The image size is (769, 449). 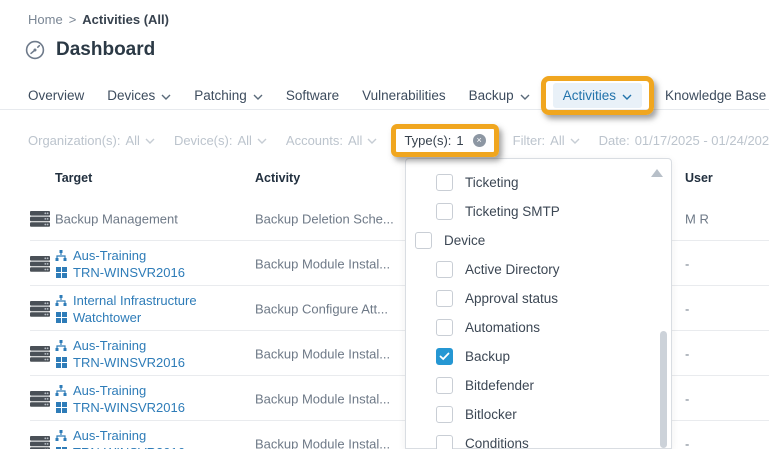 What do you see at coordinates (715, 95) in the screenshot?
I see `tab-knowledge-base: Knowledge Base` at bounding box center [715, 95].